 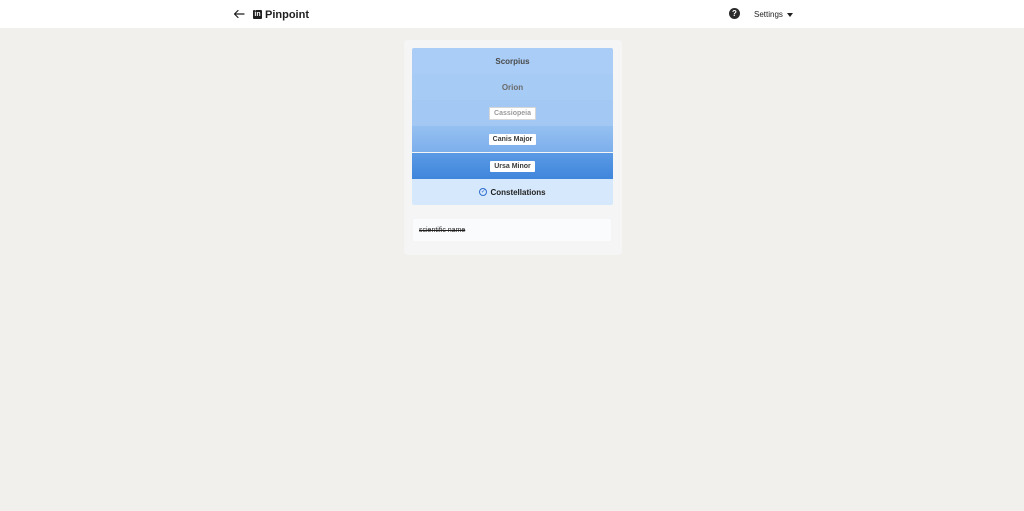 I want to click on stack-row-label: Orion, so click(x=512, y=87).